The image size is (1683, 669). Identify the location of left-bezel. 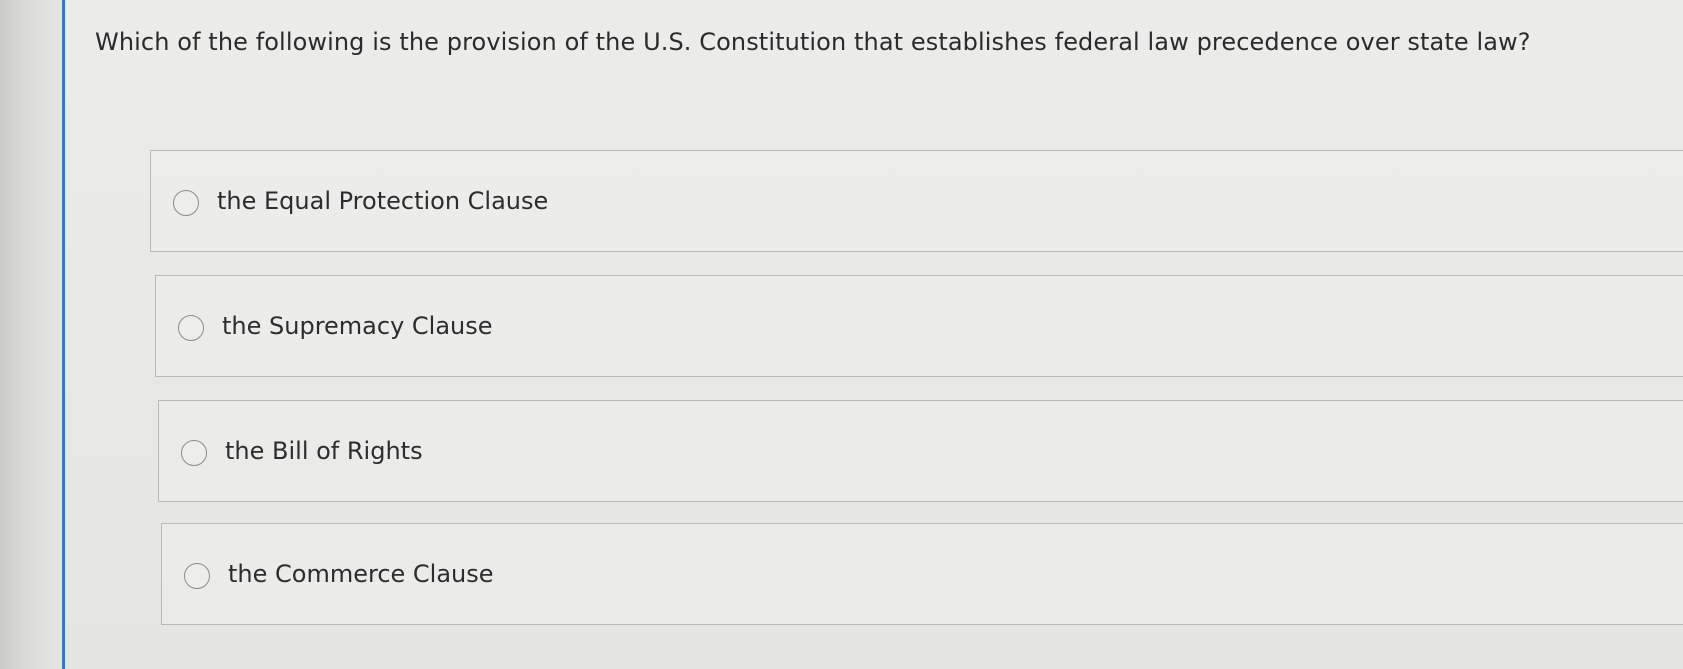
(31, 334).